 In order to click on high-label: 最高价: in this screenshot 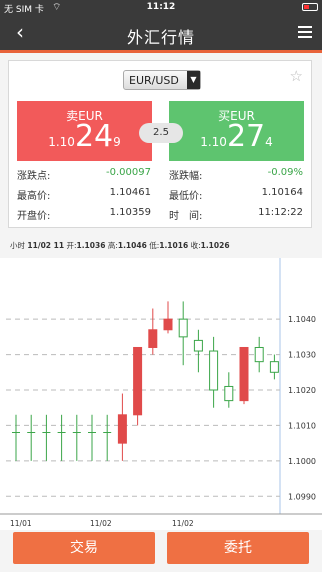, I will do `click(34, 196)`.